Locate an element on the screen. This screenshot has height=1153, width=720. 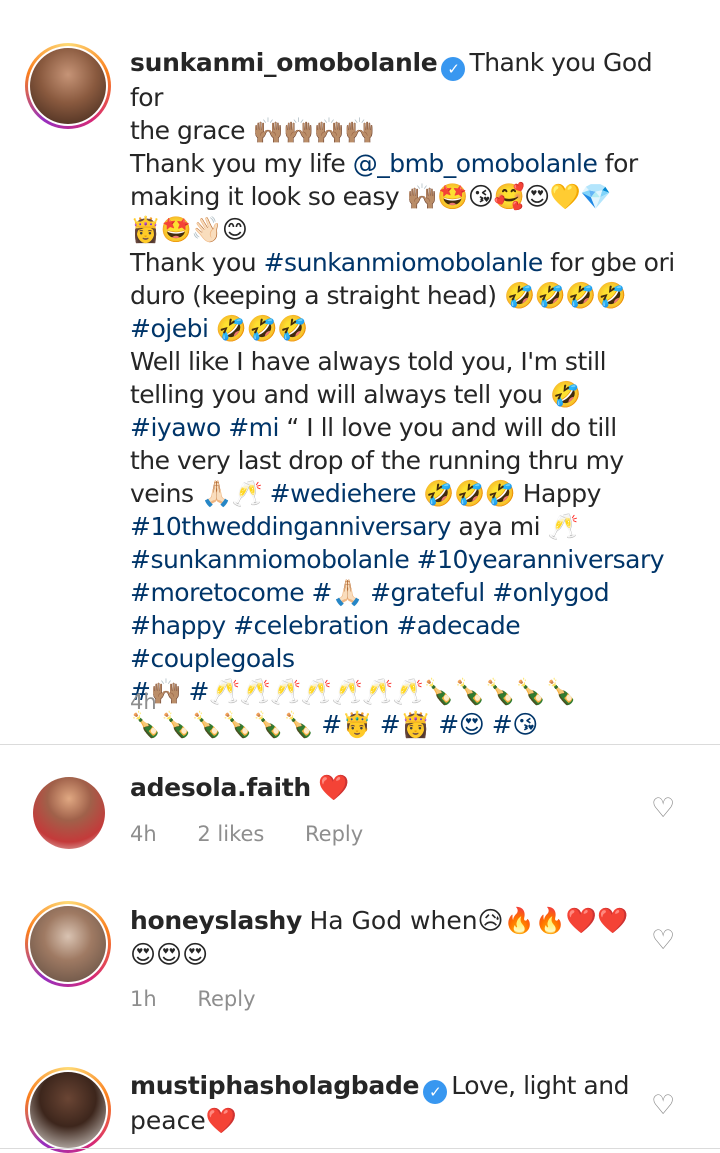
hashtag-link: #celebration is located at coordinates (311, 625).